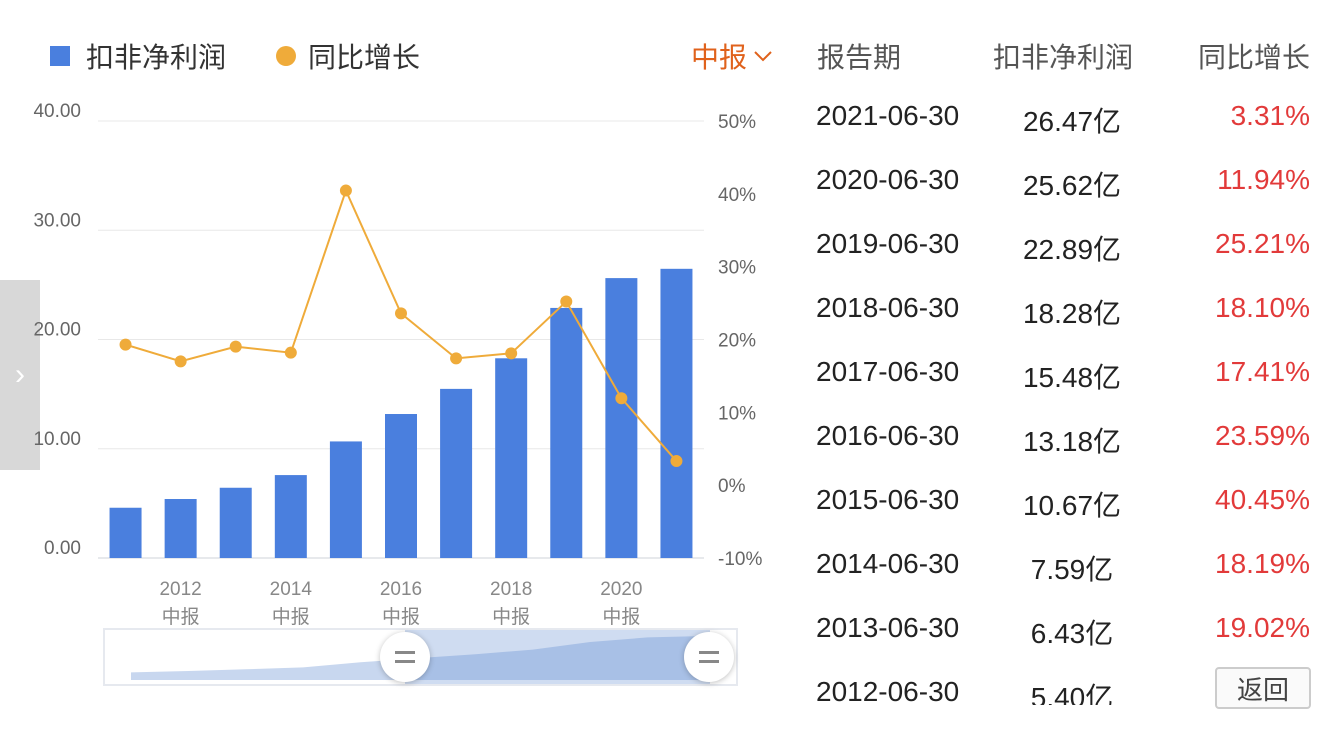 Image resolution: width=1334 pixels, height=750 pixels. I want to click on y-right-tick-label: 10%, so click(737, 413).